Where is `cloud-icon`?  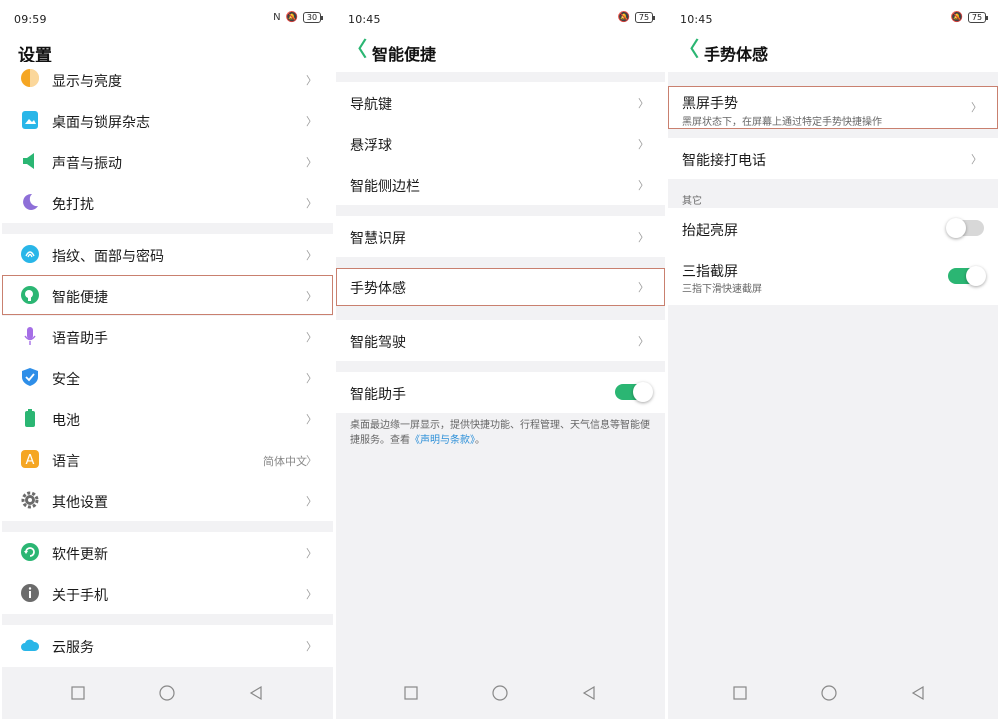
cloud-icon is located at coordinates (30, 645).